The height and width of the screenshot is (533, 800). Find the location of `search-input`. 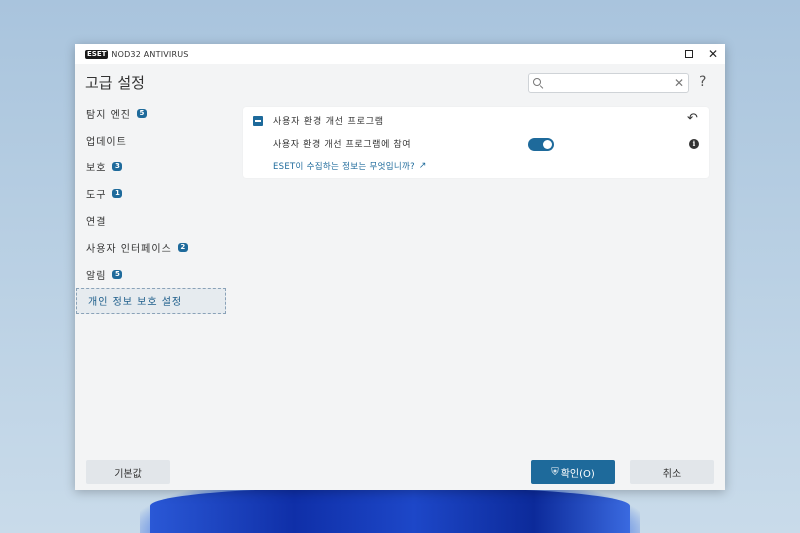

search-input is located at coordinates (607, 83).